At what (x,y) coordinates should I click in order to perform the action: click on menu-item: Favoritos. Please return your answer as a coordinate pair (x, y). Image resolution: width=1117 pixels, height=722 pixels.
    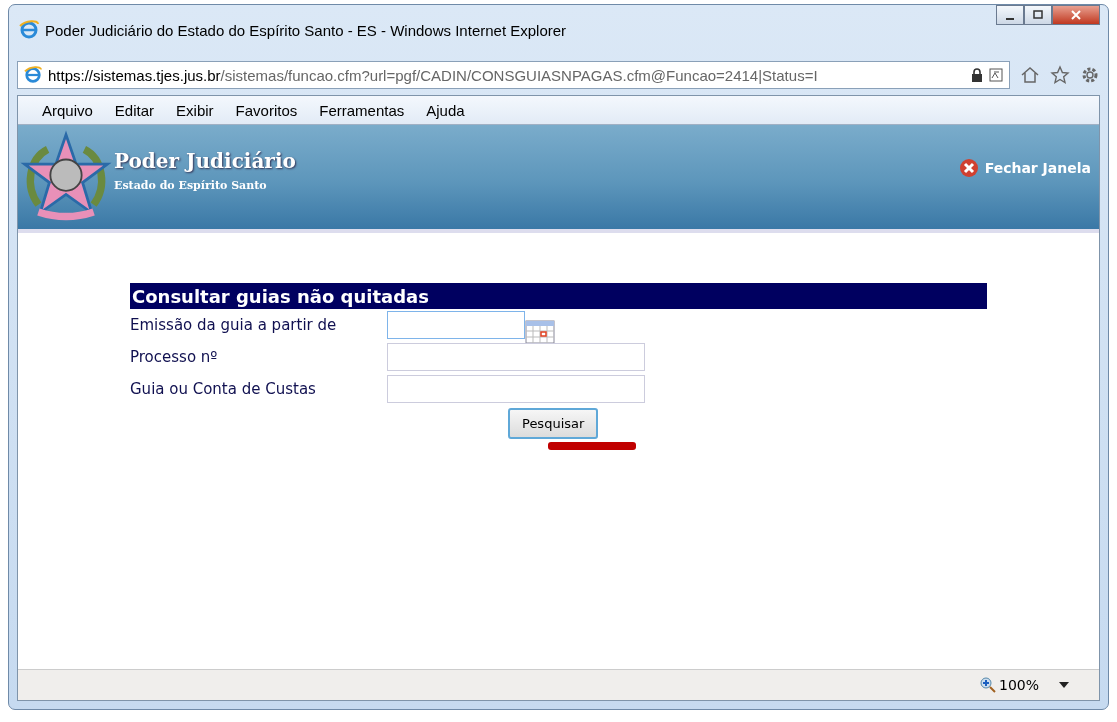
    Looking at the image, I should click on (266, 110).